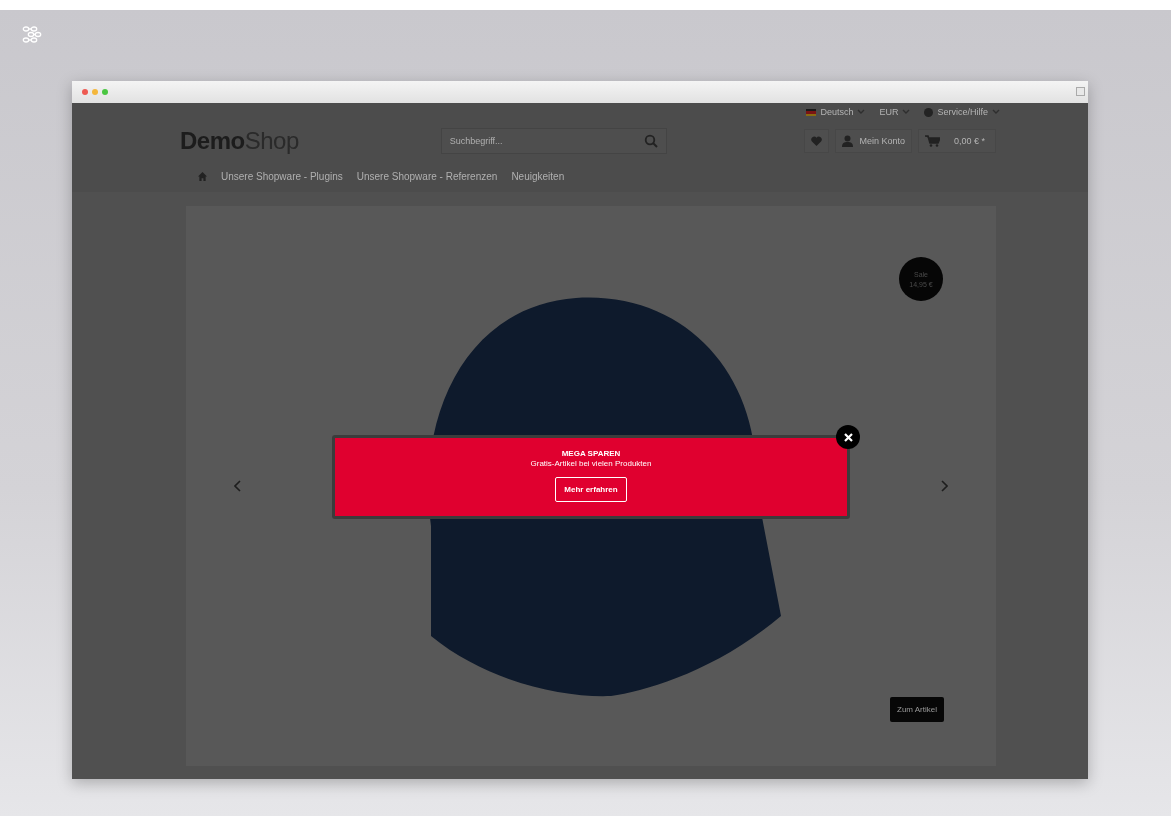 The image size is (1171, 816). I want to click on close-icon, so click(848, 437).